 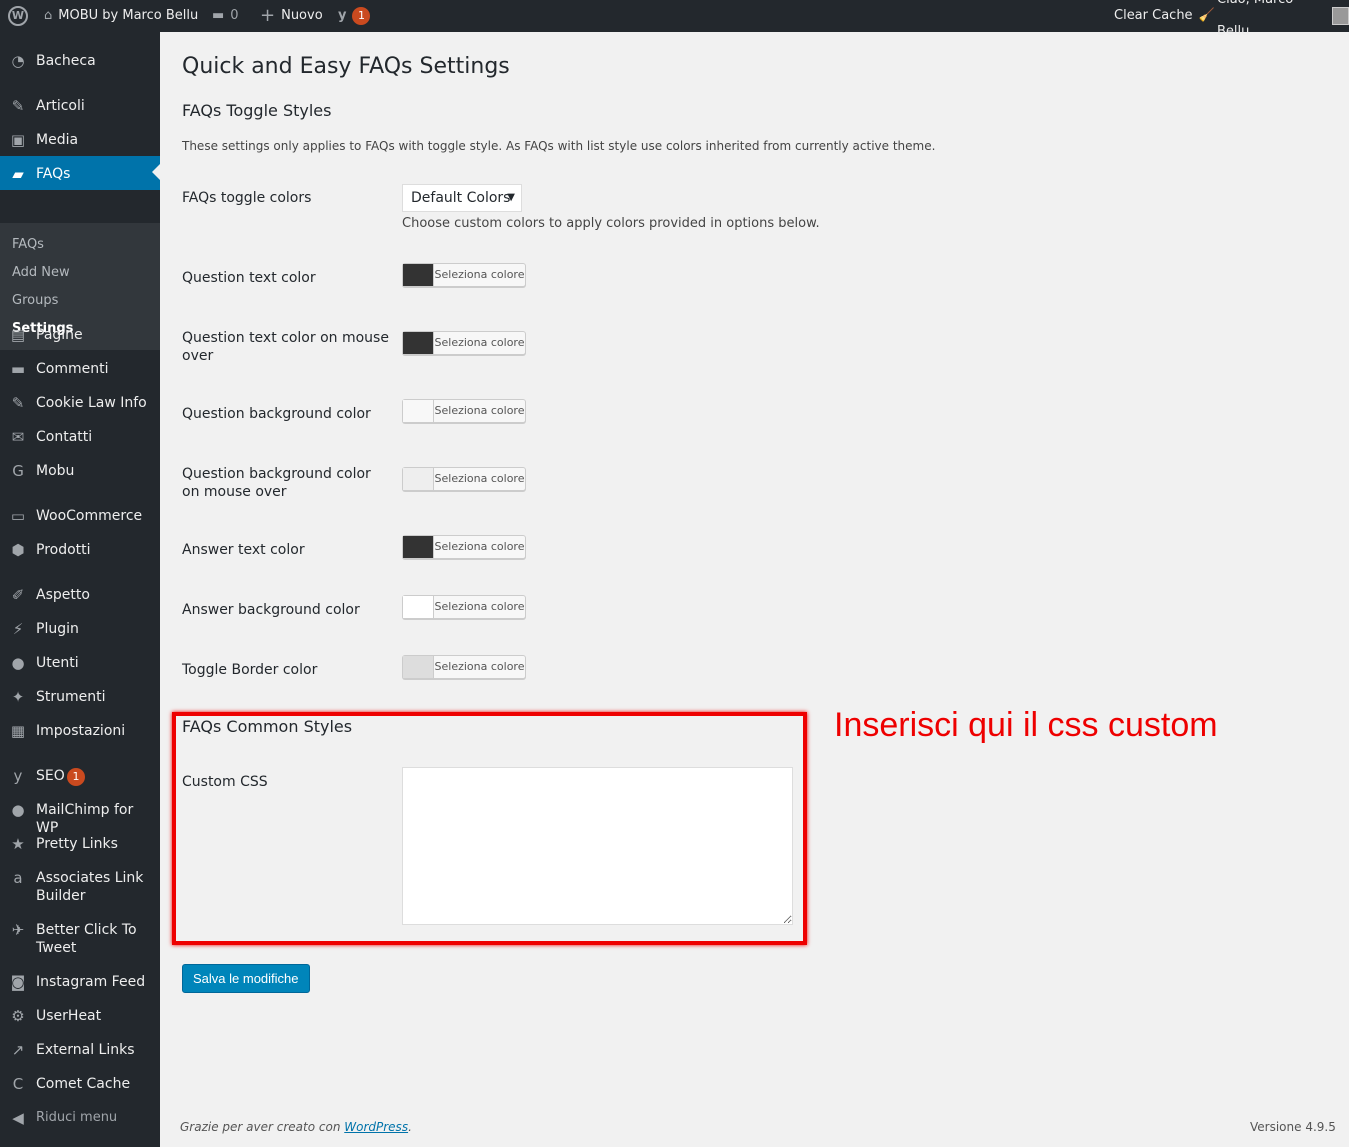 What do you see at coordinates (28, 244) in the screenshot?
I see `submenu-item-faqs: FAQs` at bounding box center [28, 244].